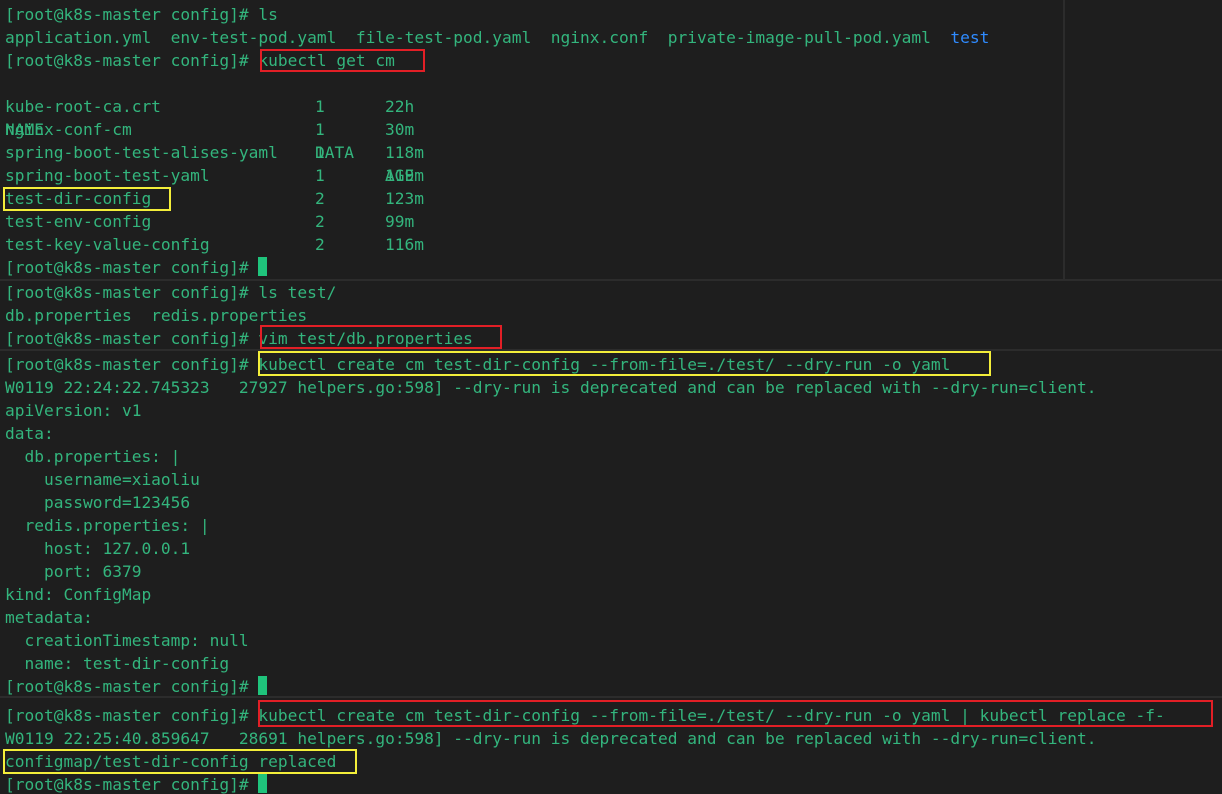  What do you see at coordinates (107, 525) in the screenshot?
I see `yaml-line: redis.properties: |` at bounding box center [107, 525].